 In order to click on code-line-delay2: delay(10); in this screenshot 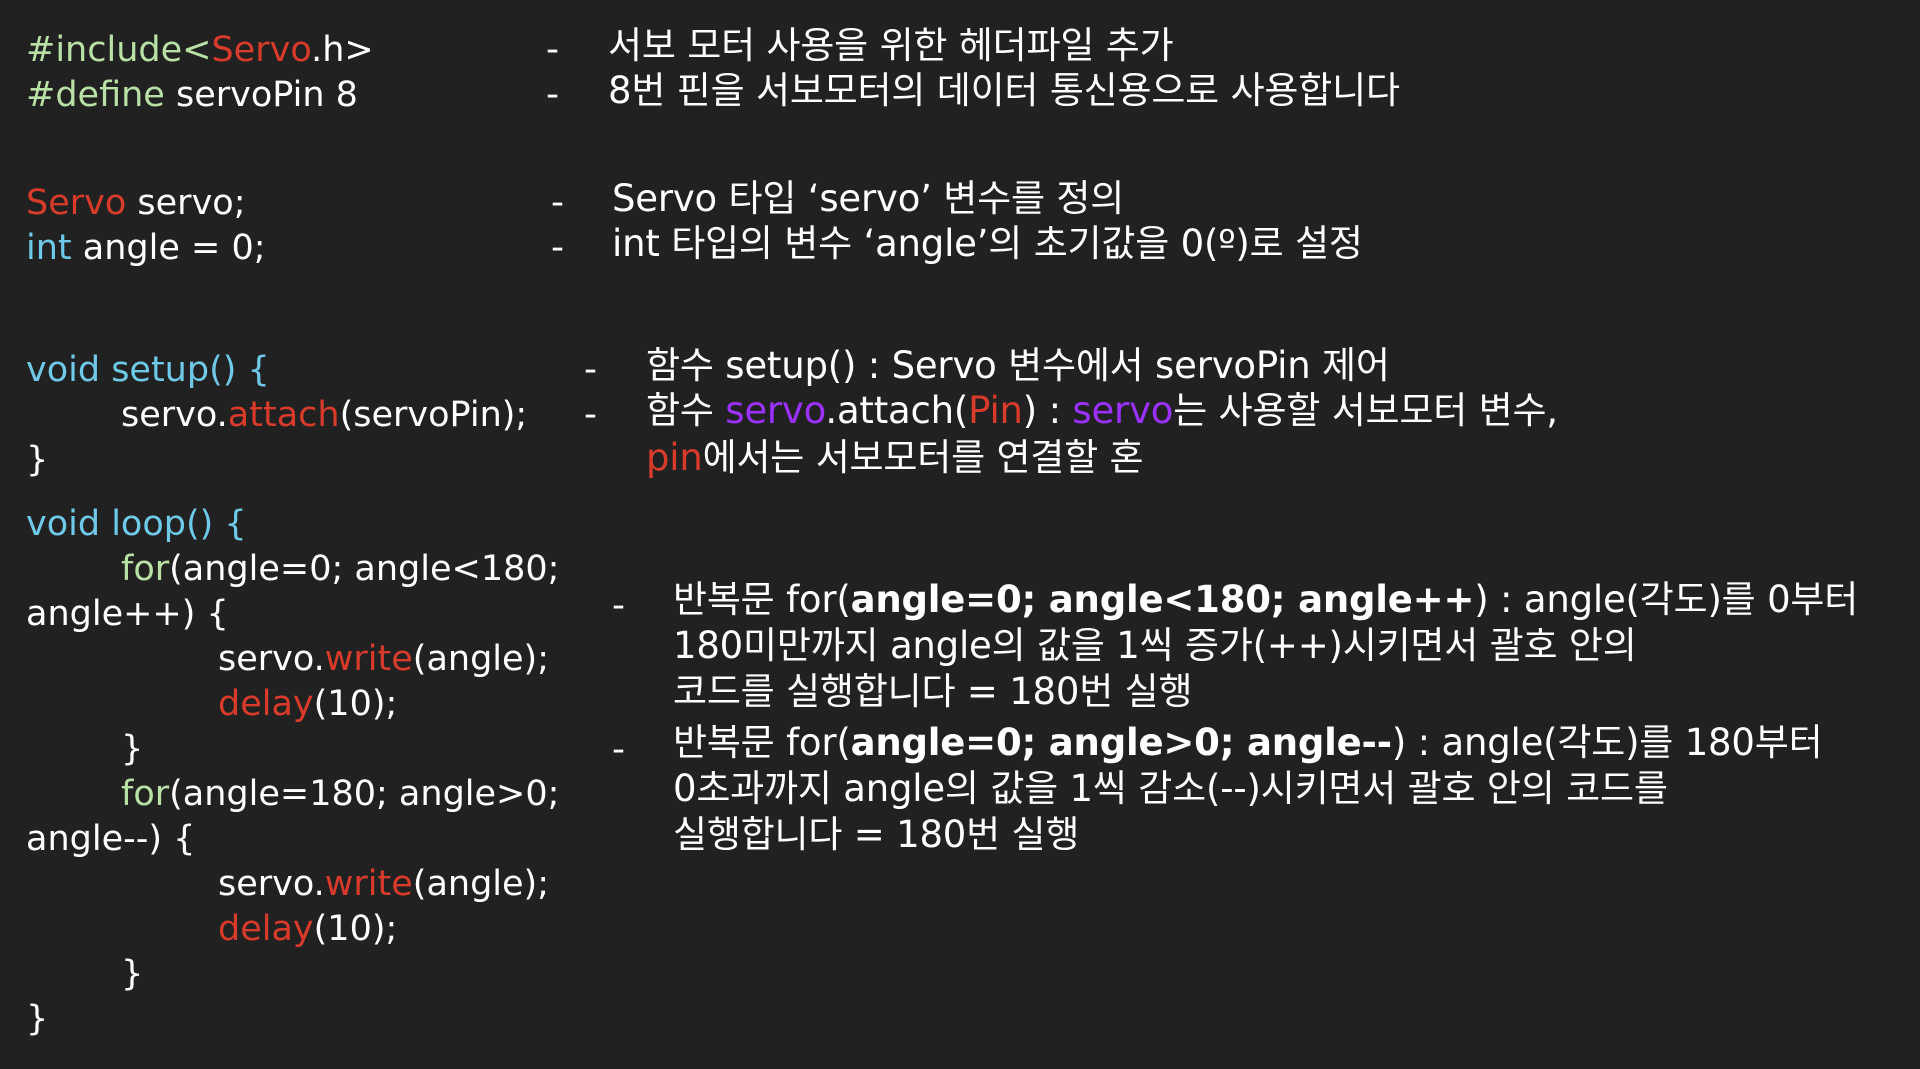, I will do `click(307, 929)`.